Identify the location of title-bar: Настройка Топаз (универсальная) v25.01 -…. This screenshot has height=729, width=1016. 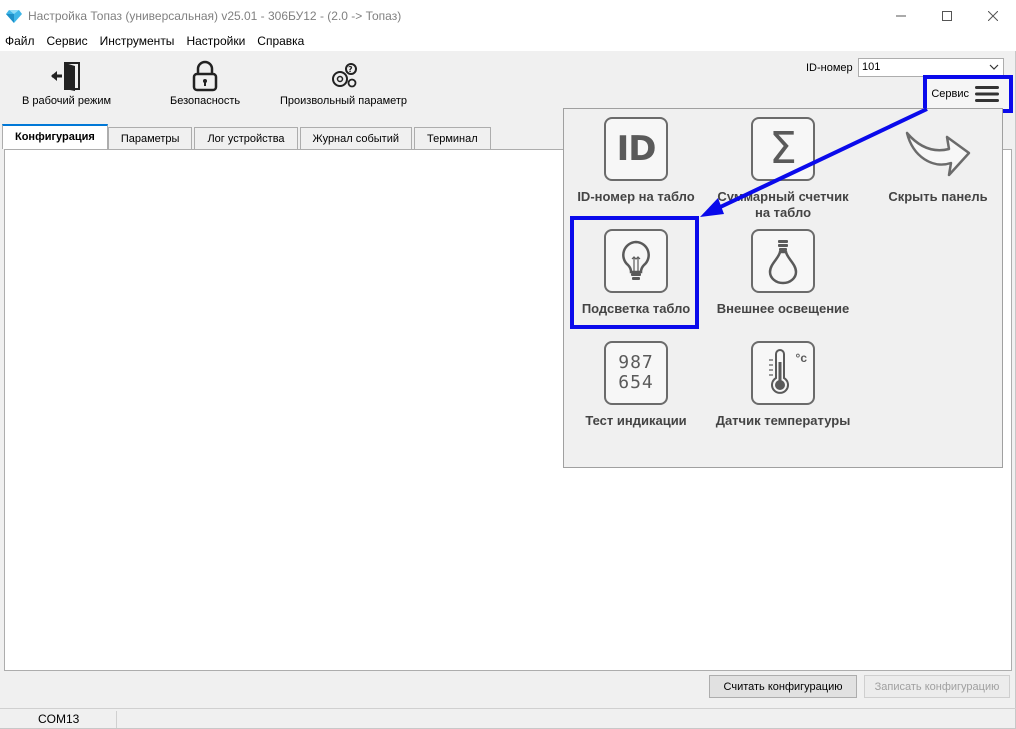
(508, 15).